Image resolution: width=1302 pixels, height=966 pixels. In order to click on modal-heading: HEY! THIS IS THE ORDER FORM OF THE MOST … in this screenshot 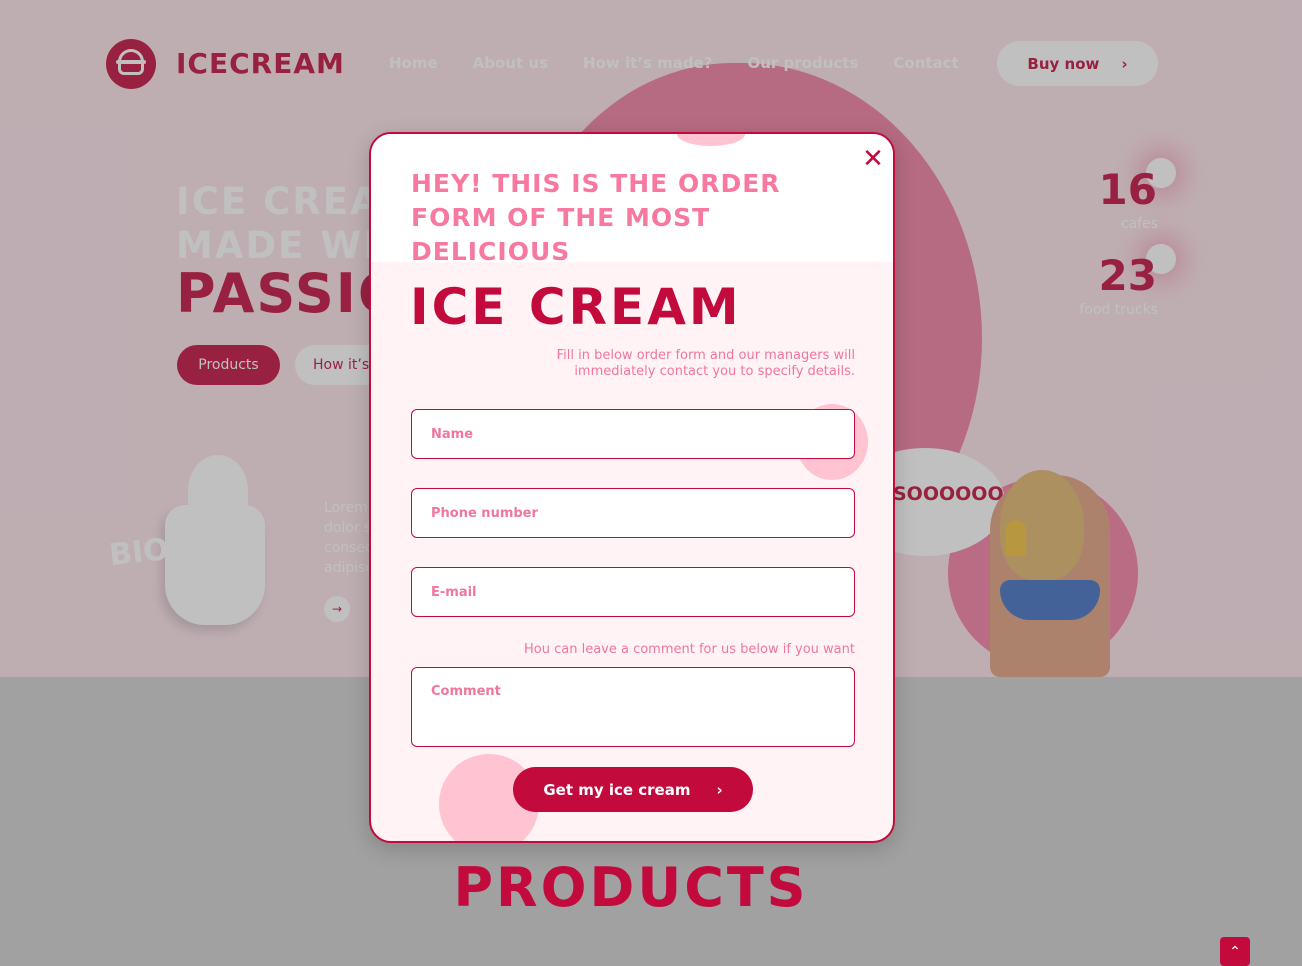, I will do `click(596, 217)`.